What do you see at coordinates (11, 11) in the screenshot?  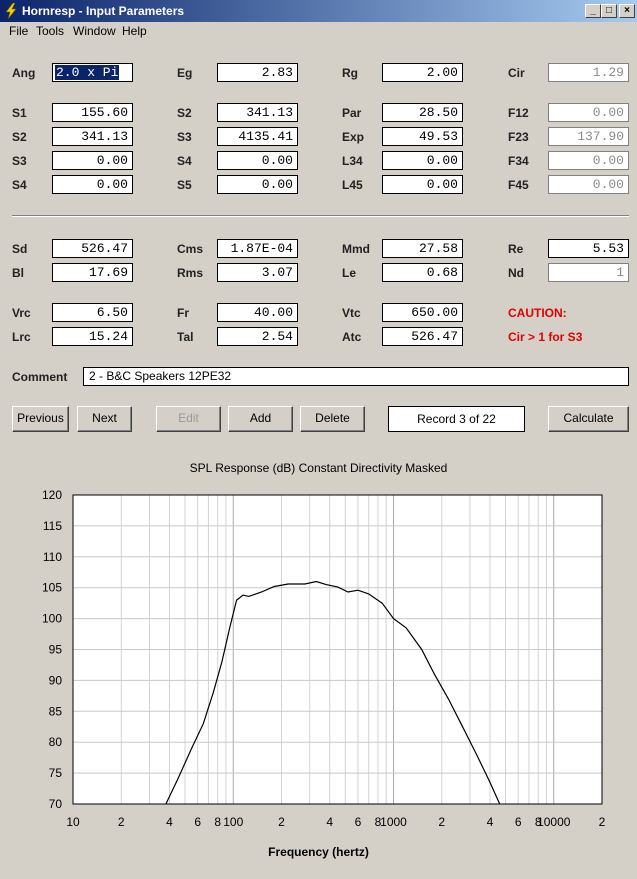 I see `lightning-icon` at bounding box center [11, 11].